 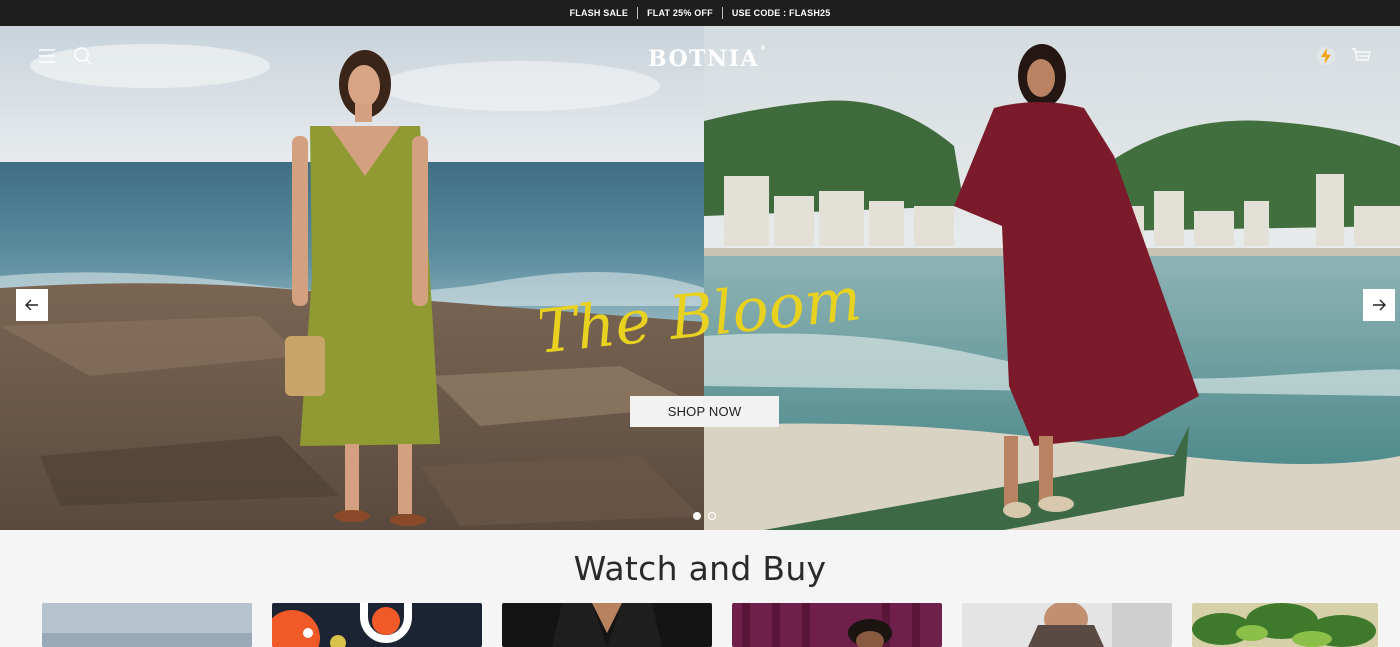 I want to click on cart-button, so click(x=1361, y=56).